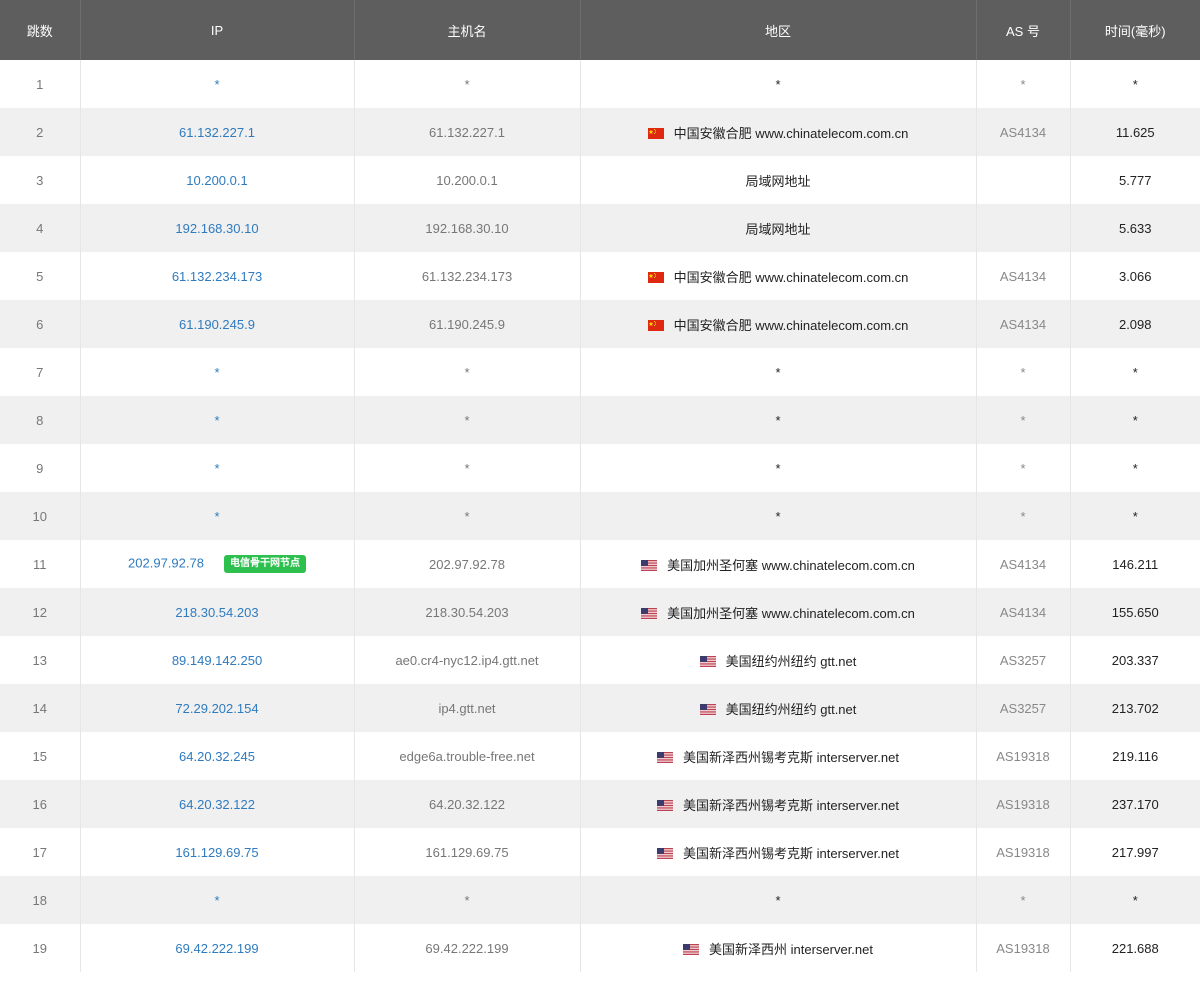 Image resolution: width=1200 pixels, height=983 pixels. I want to click on ip-link: 64.20.32.245, so click(217, 756).